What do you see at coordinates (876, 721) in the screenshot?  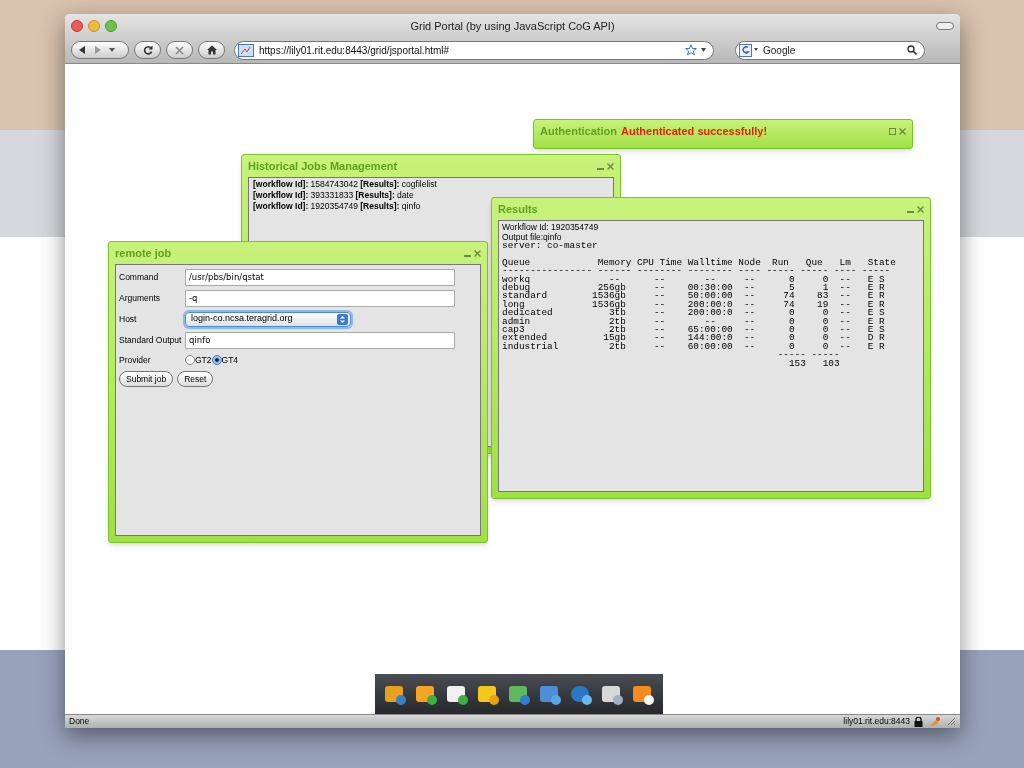 I see `status-host: lily01.rit.edu:8443` at bounding box center [876, 721].